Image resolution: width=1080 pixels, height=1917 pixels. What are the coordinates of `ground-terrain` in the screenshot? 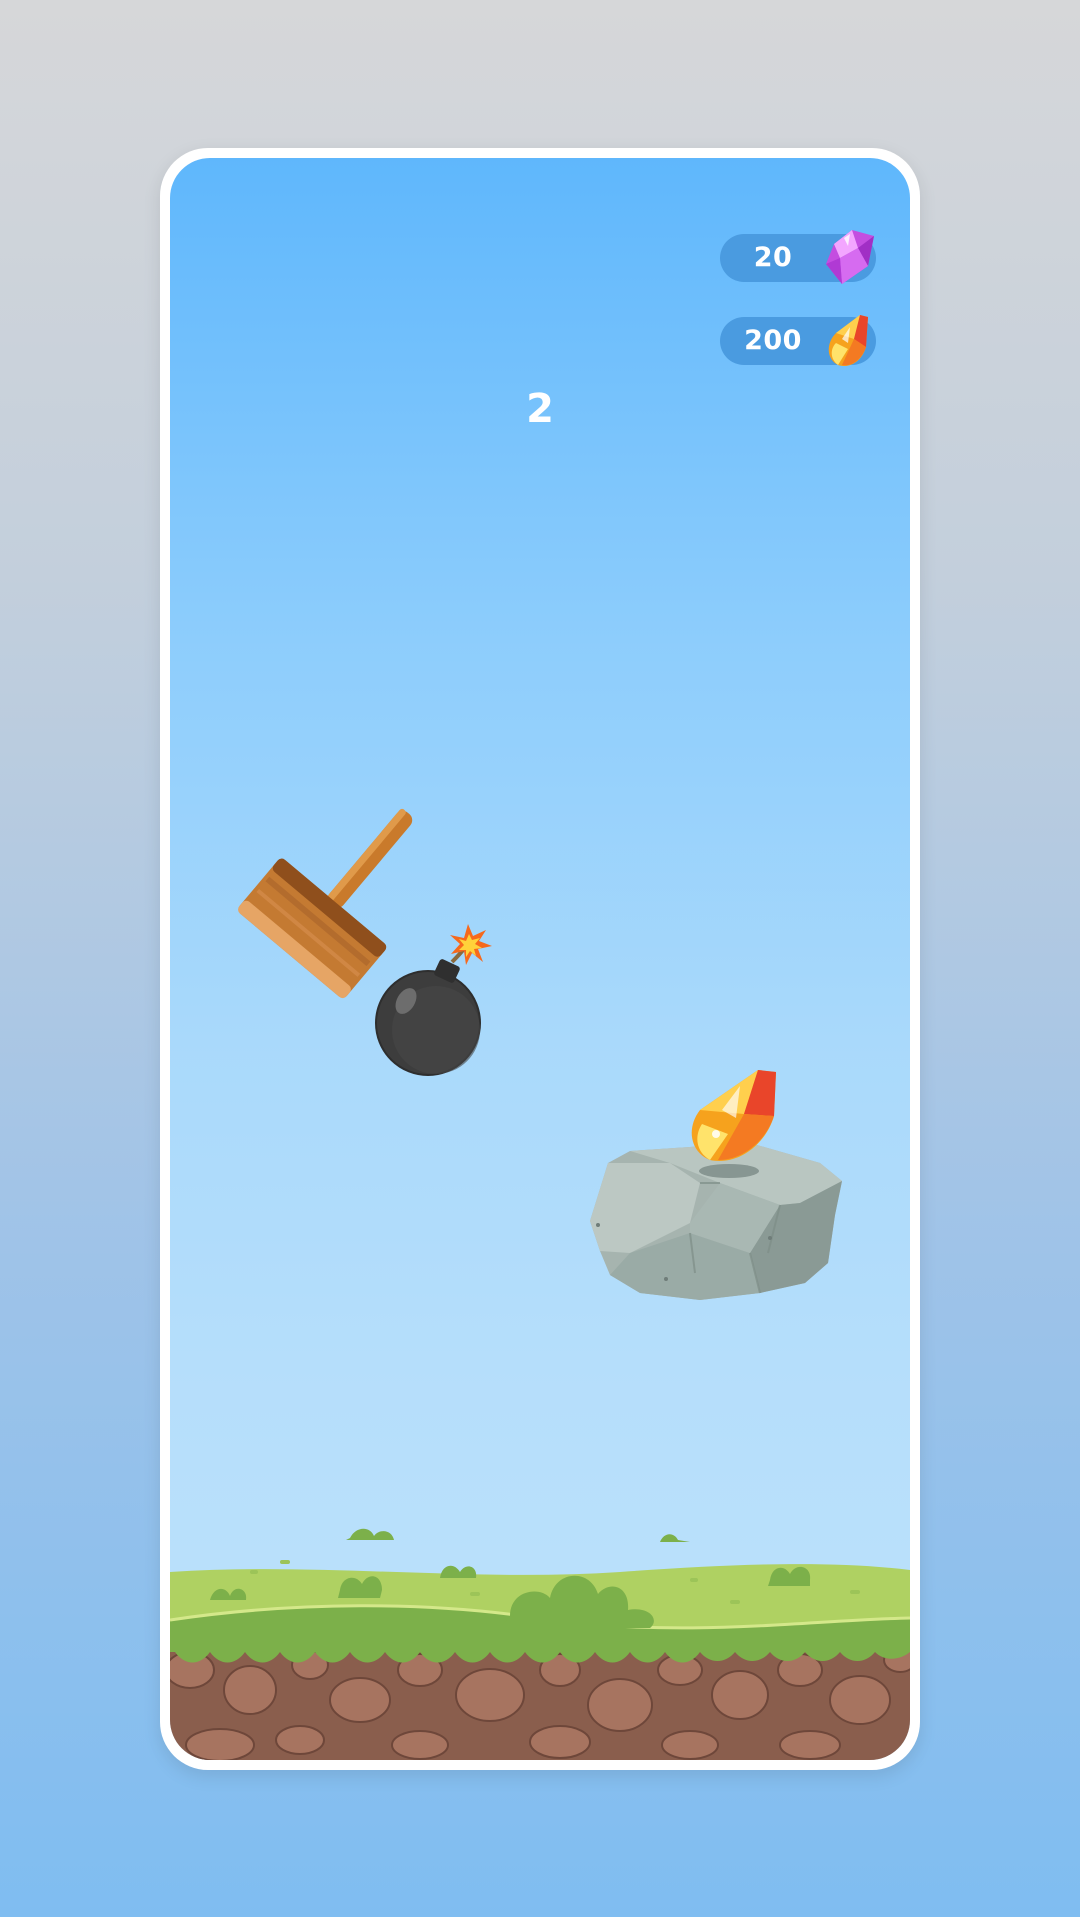 It's located at (540, 1644).